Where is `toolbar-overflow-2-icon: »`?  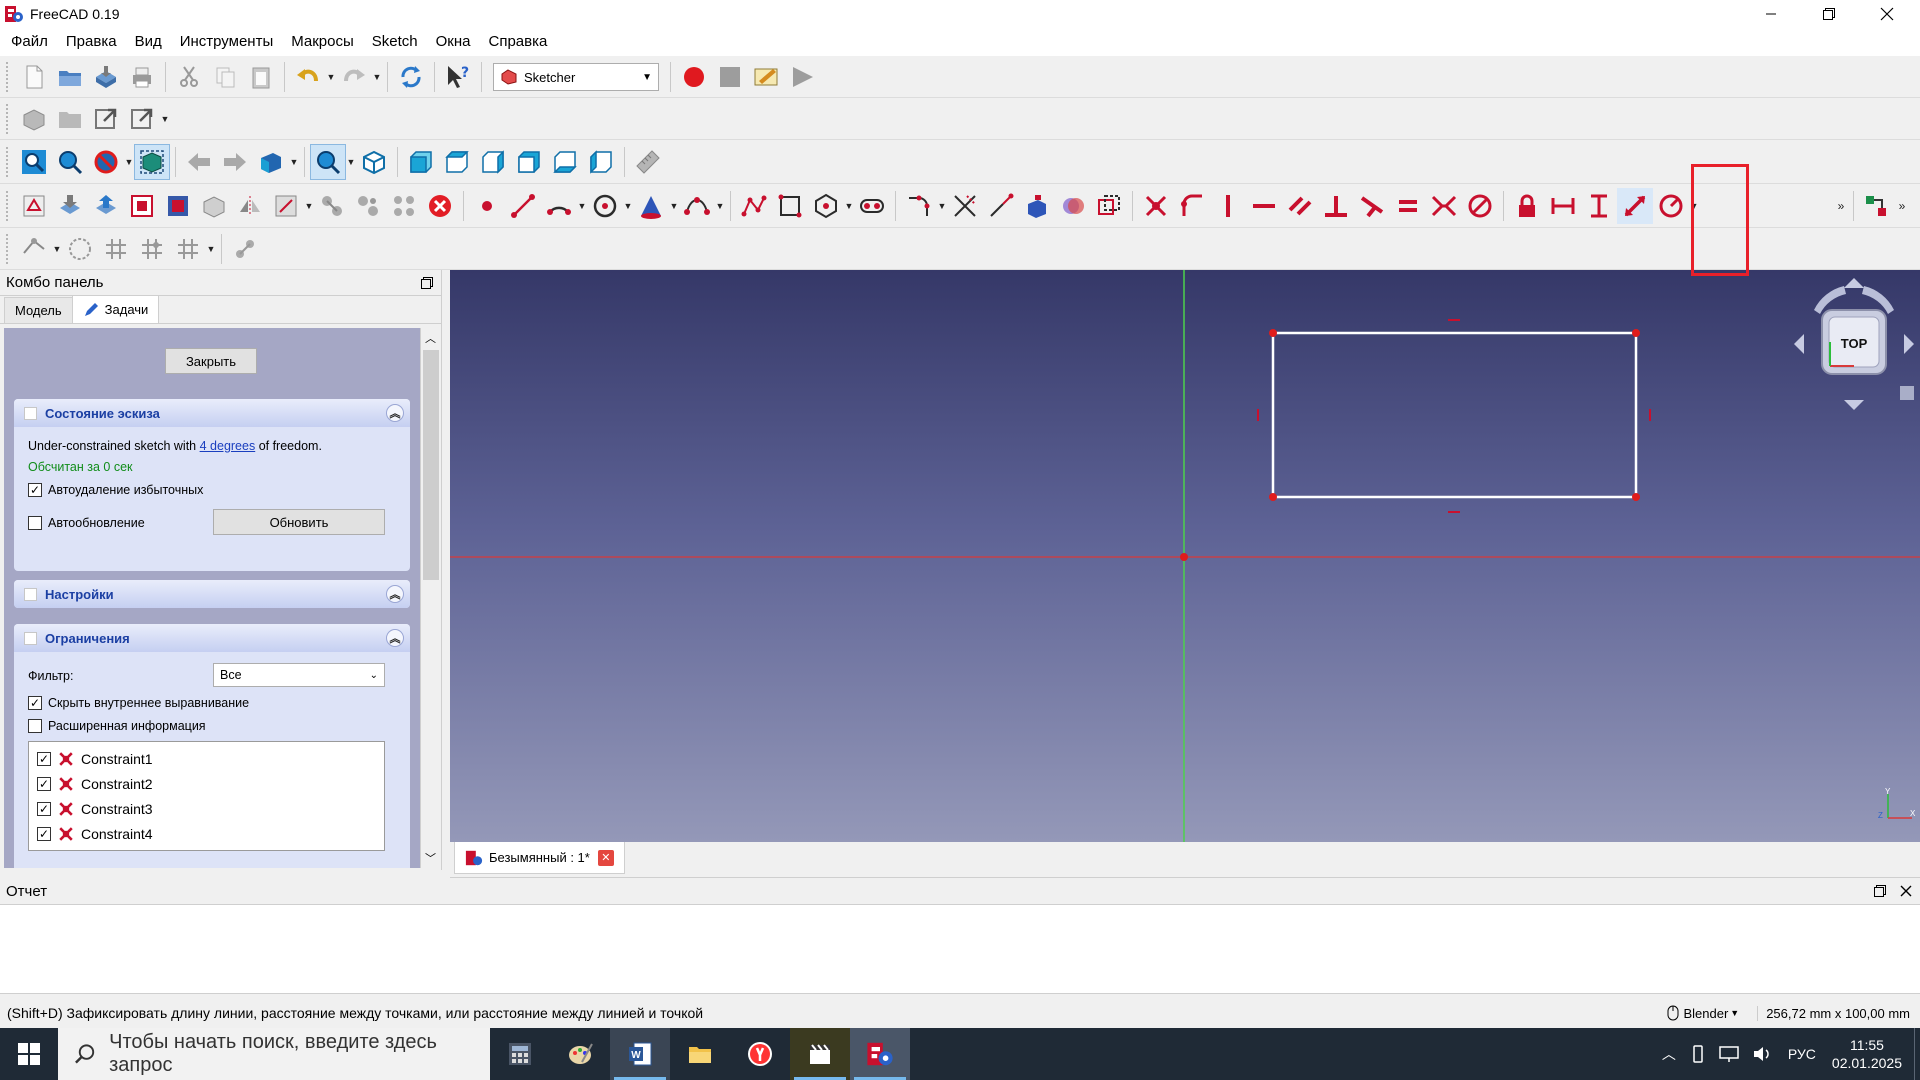
toolbar-overflow-2-icon: » is located at coordinates (1902, 206).